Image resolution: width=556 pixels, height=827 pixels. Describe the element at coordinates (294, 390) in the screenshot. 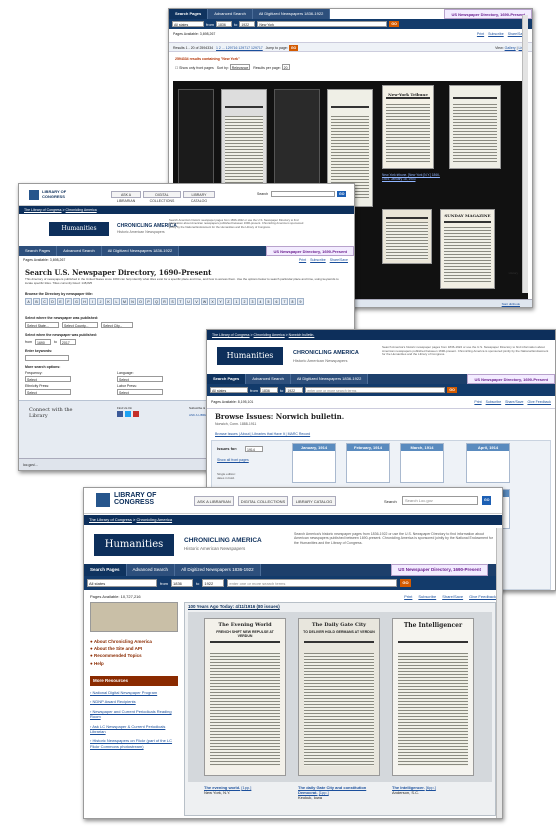

I see `to-year-select: 1922` at that location.